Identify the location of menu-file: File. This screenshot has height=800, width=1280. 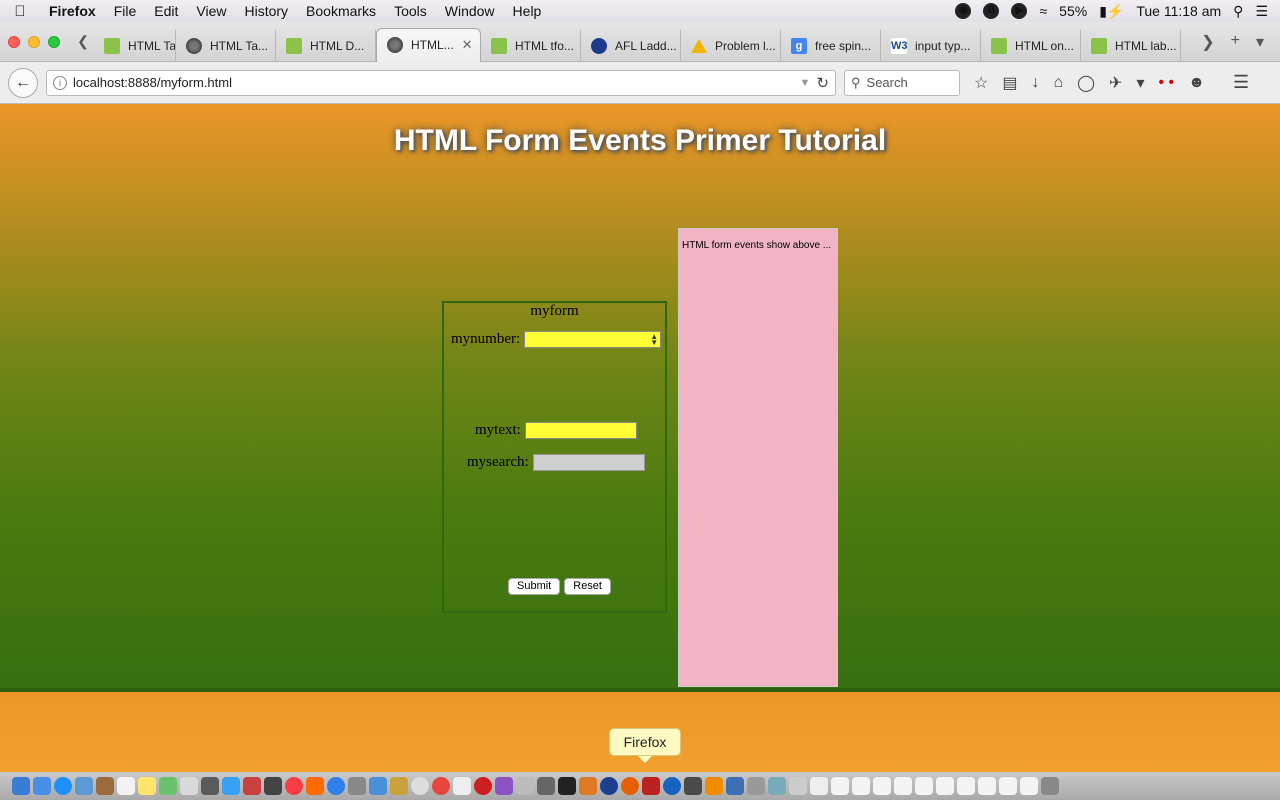
(125, 11).